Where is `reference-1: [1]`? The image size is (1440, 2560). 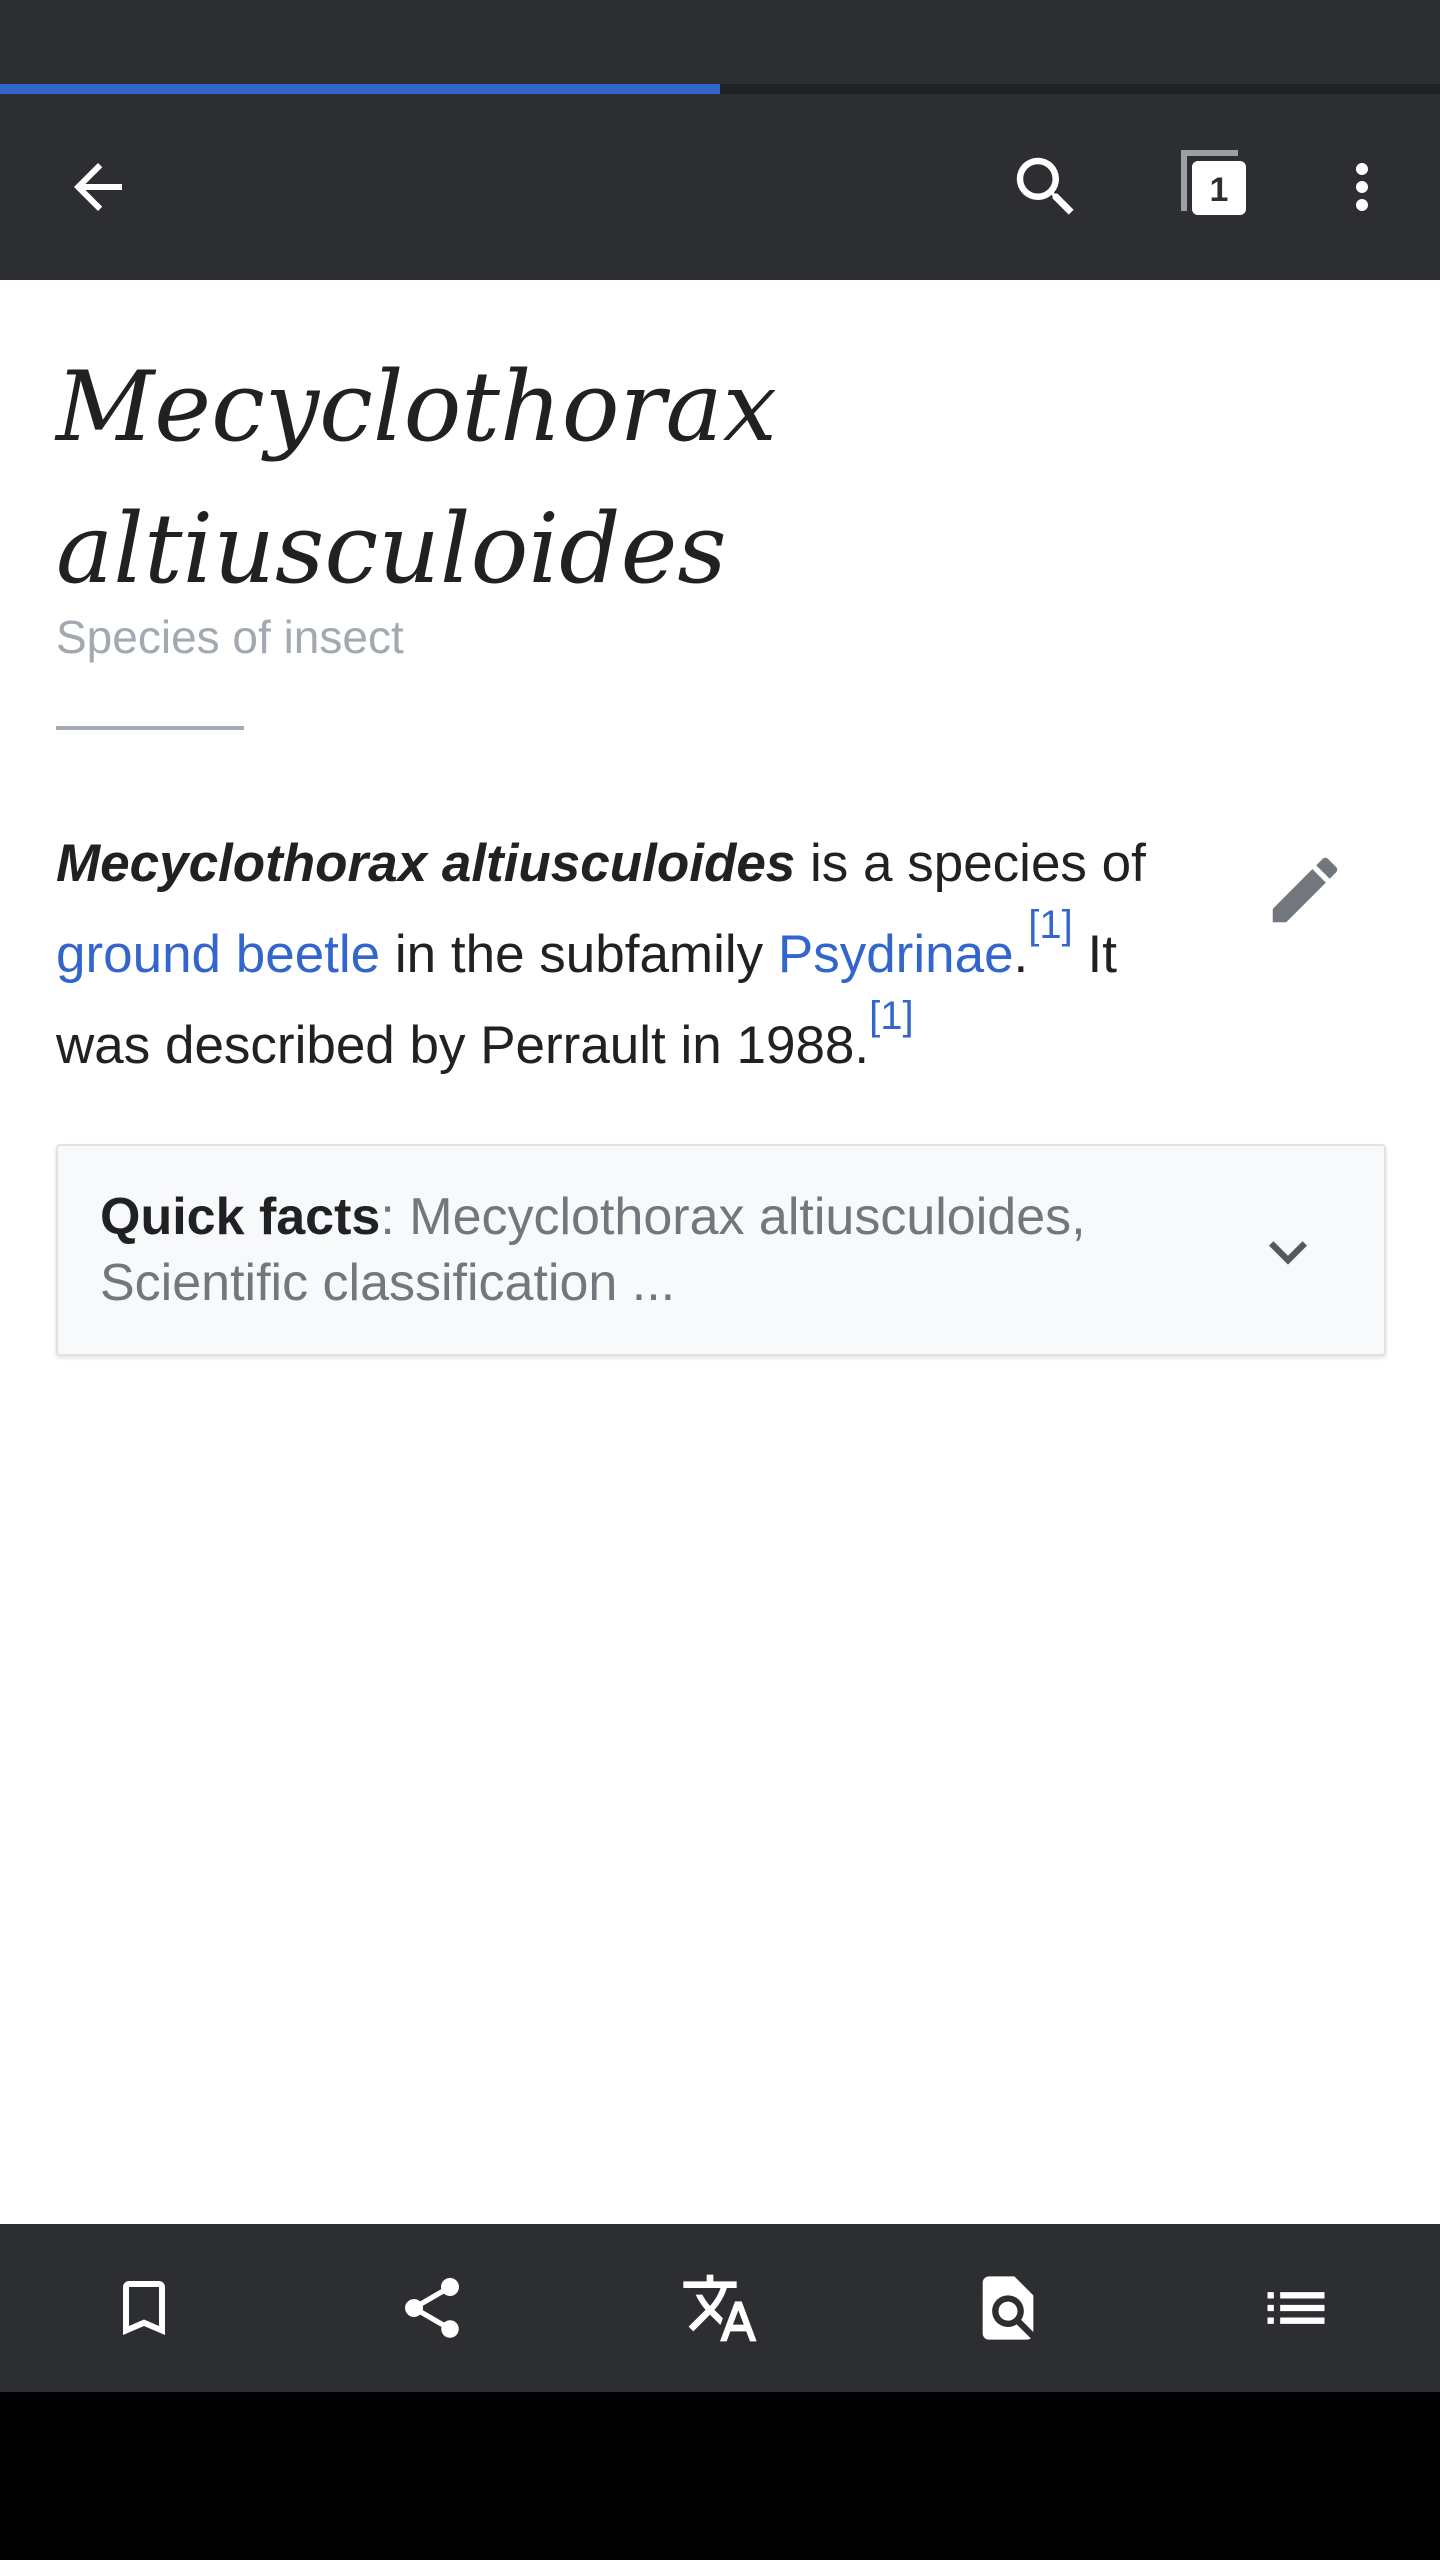
reference-1: [1] is located at coordinates (1050, 925).